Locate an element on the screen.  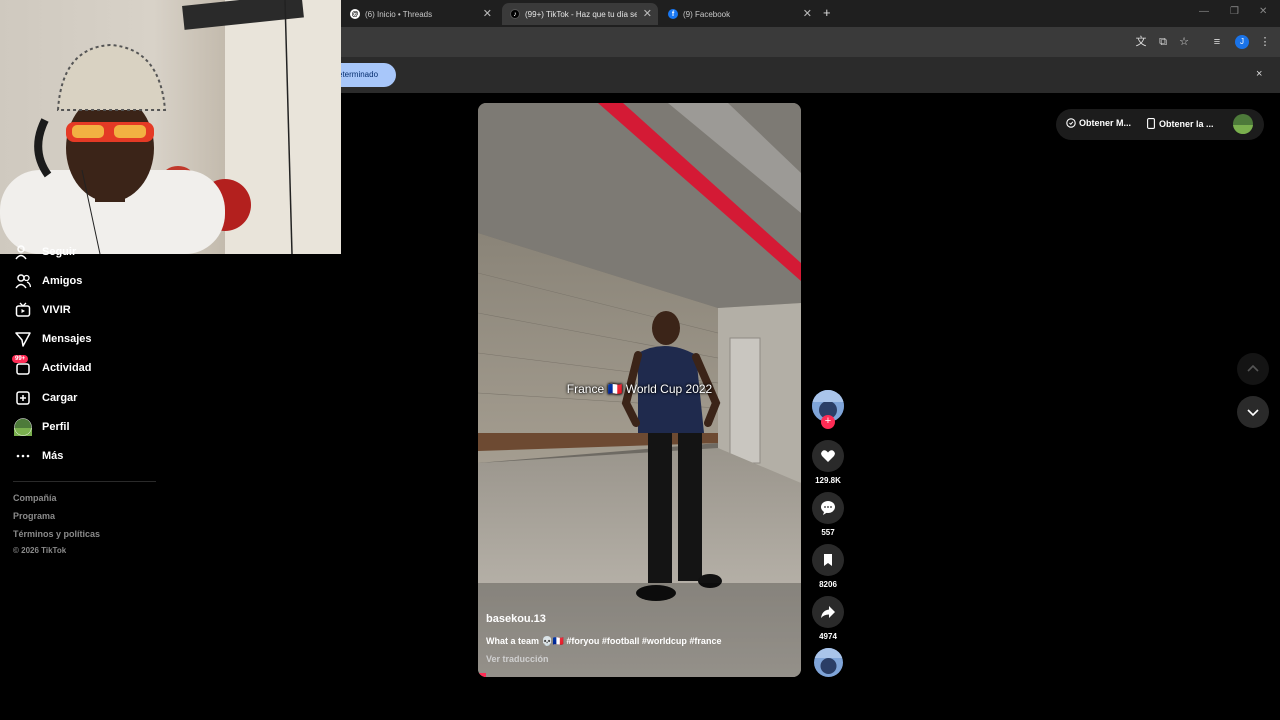
save-count: 8206 is located at coordinates (828, 584).